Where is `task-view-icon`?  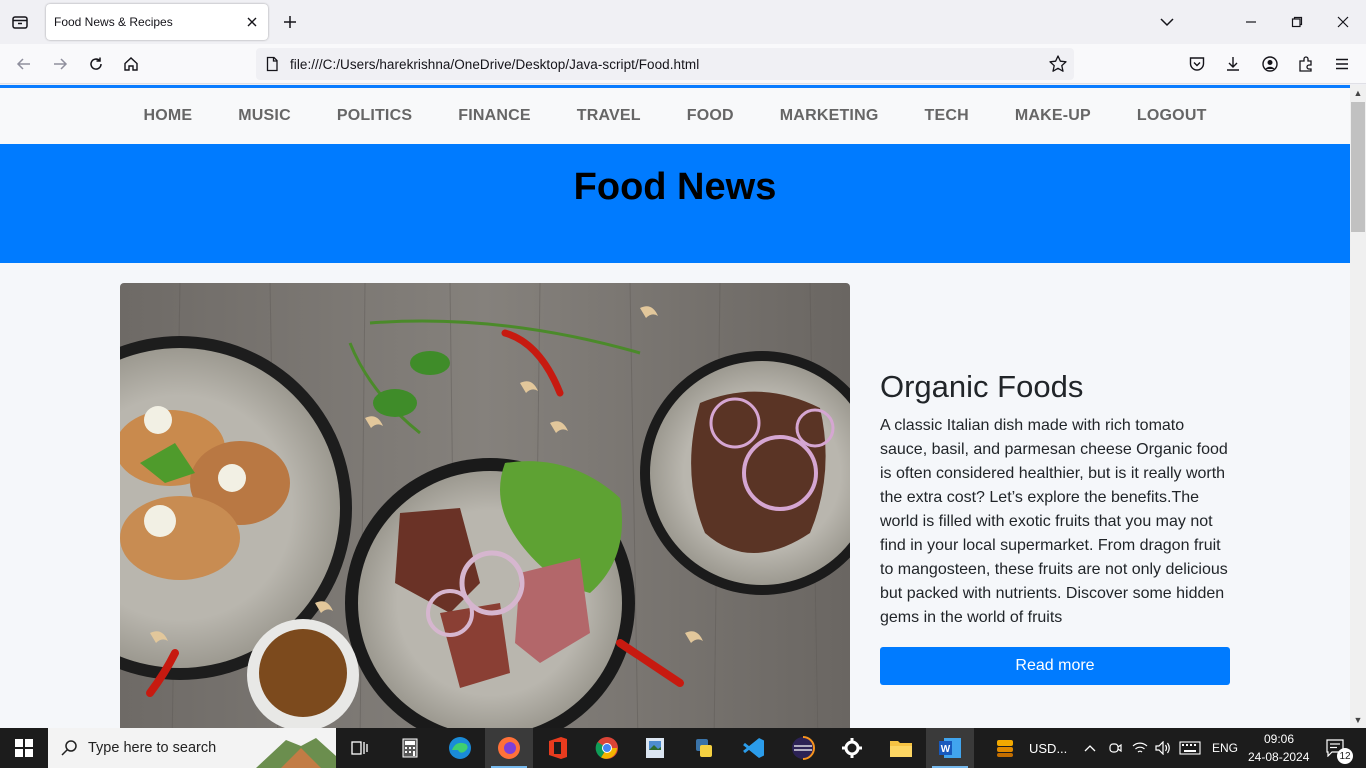
task-view-icon is located at coordinates (360, 748).